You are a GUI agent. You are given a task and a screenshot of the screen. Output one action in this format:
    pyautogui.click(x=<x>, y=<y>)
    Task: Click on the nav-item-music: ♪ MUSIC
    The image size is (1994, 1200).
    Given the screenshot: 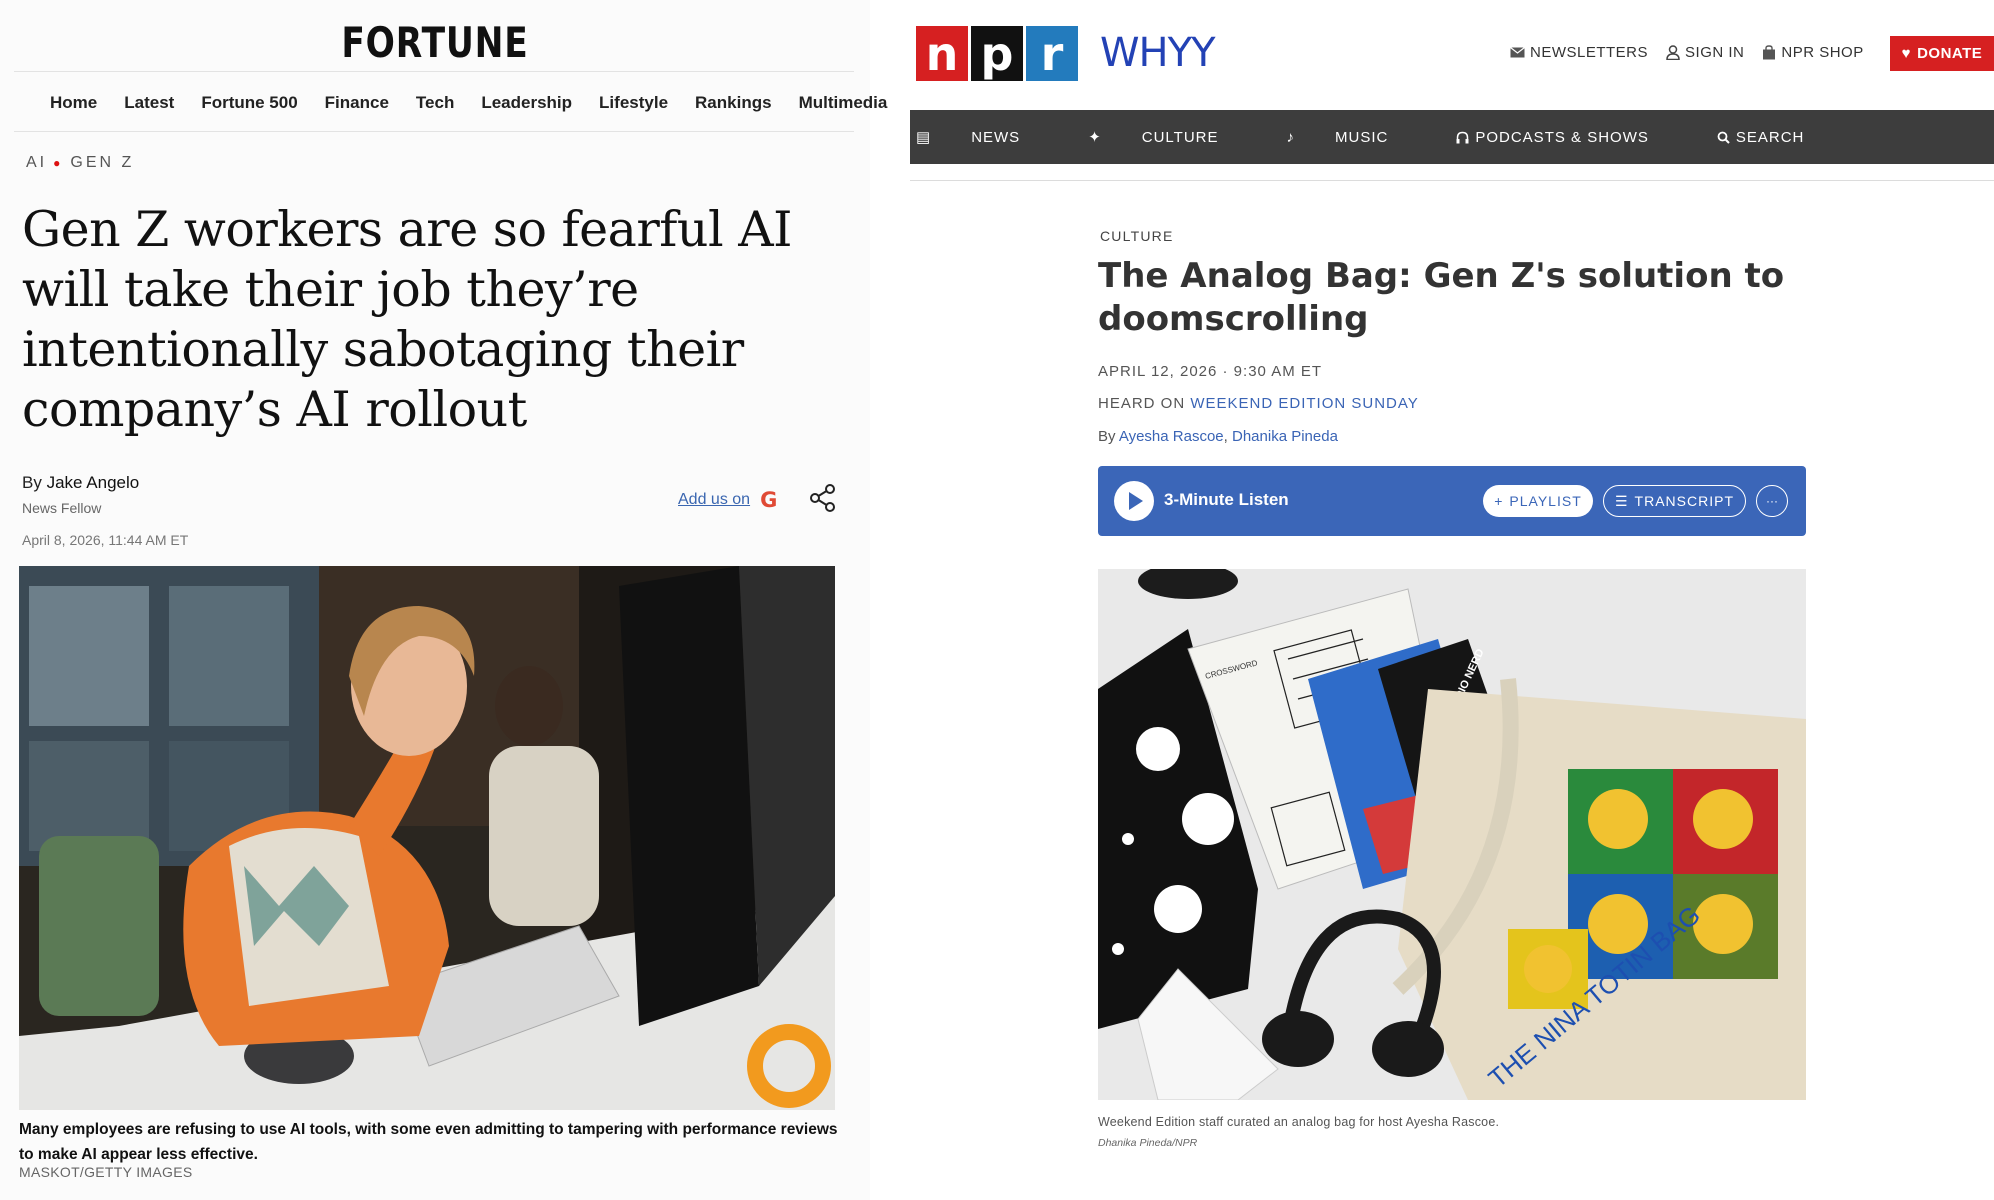 What is the action you would take?
    pyautogui.click(x=1355, y=137)
    